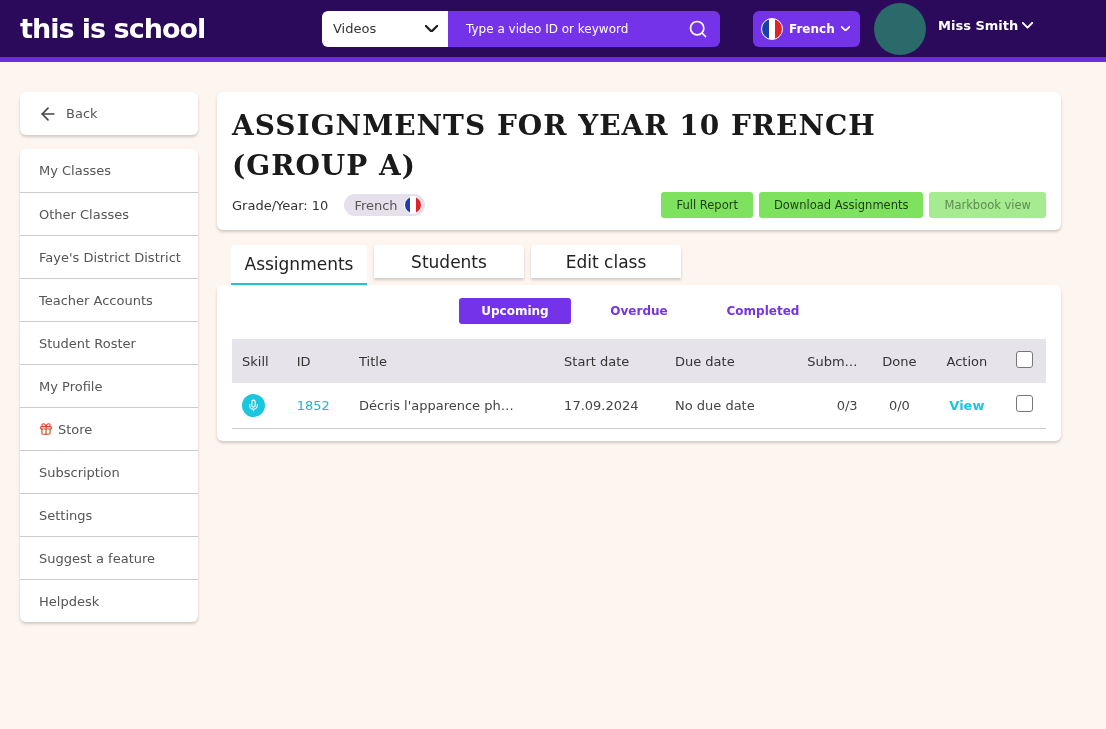  I want to click on table-cell: No due date, so click(724, 405).